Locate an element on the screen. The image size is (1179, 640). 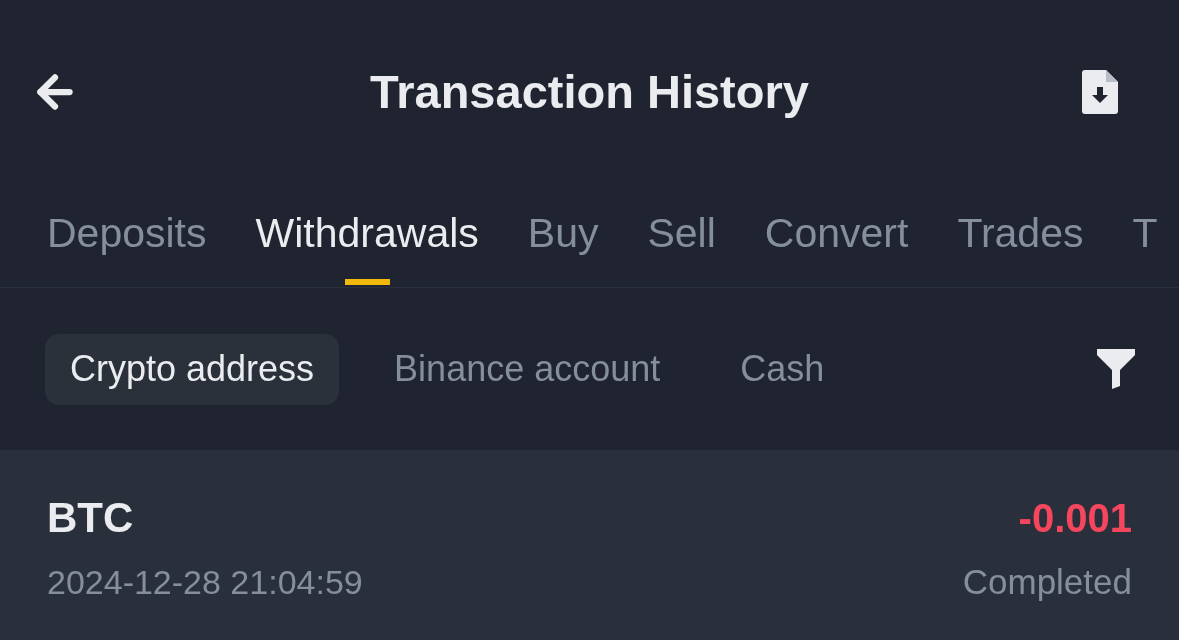
tab: Withdrawals is located at coordinates (367, 235).